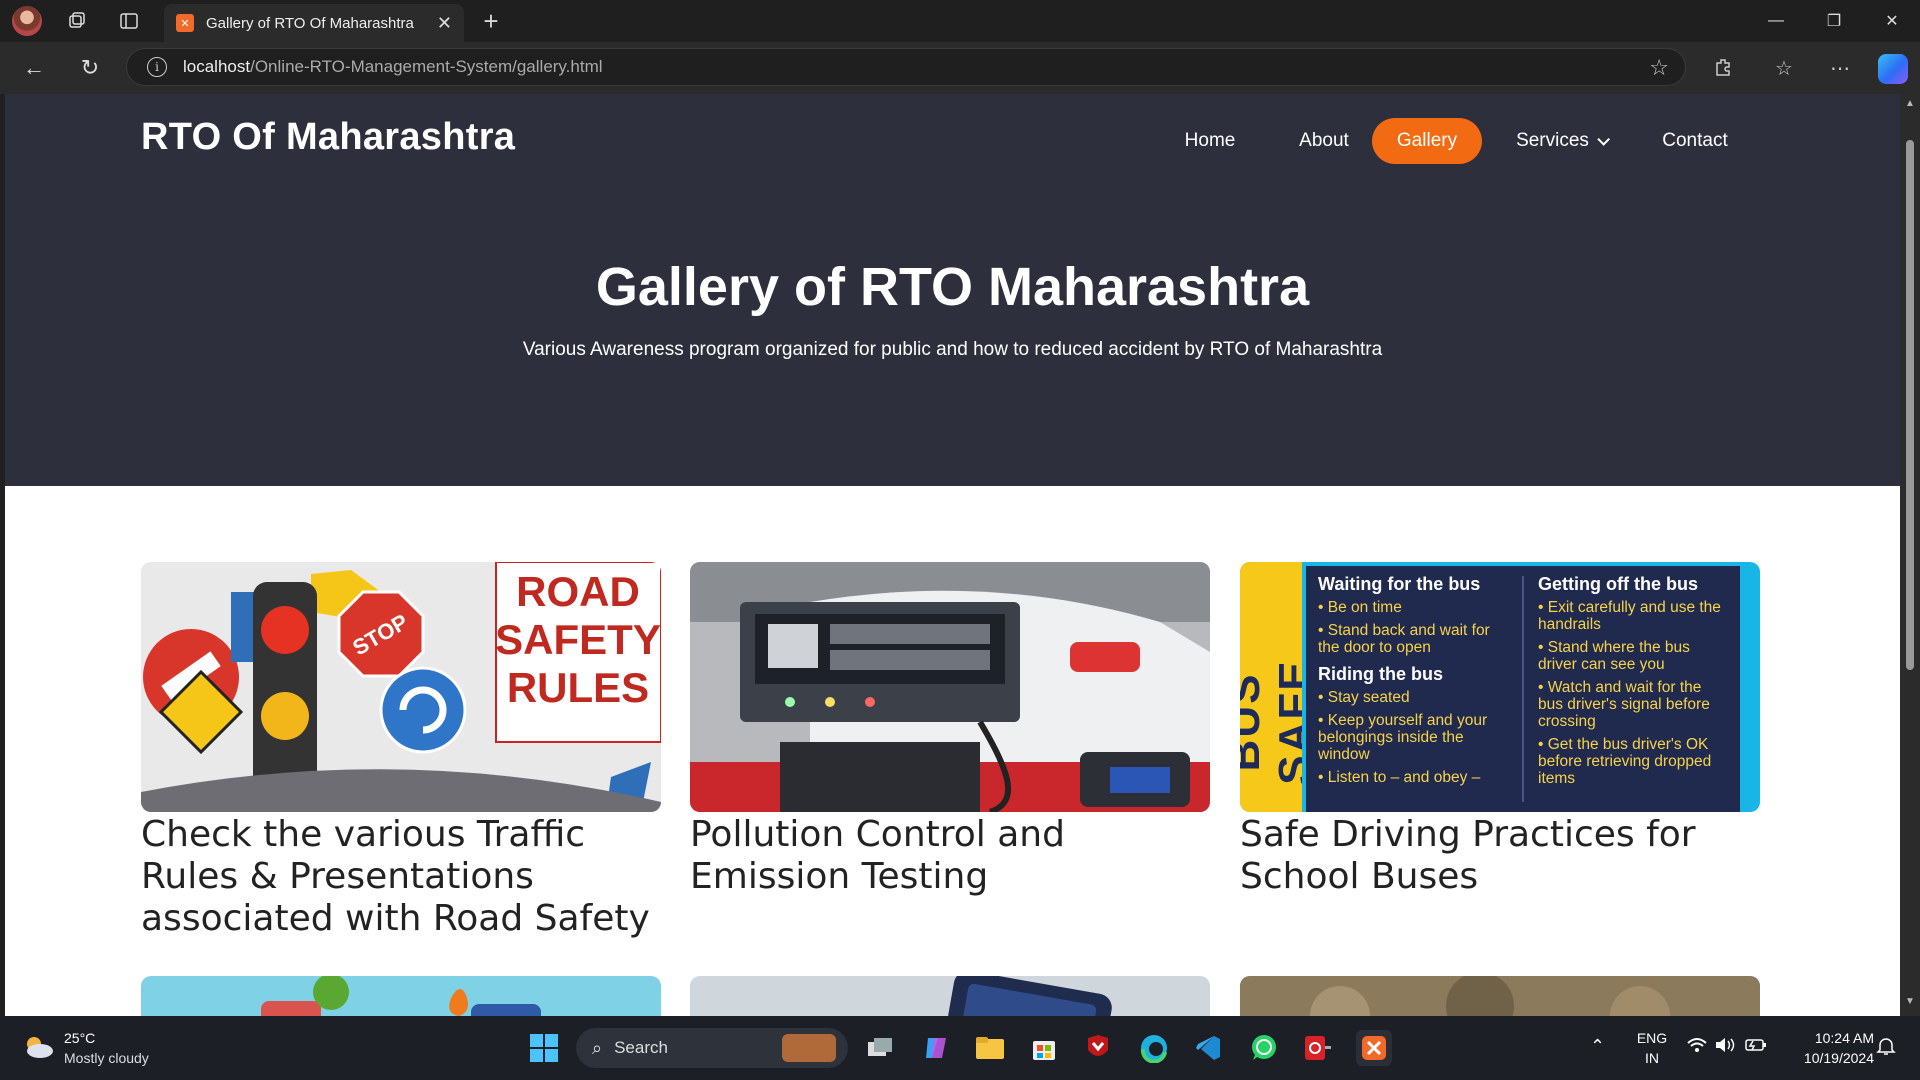 The image size is (1920, 1080). What do you see at coordinates (1910, 405) in the screenshot?
I see `scroll-thumb` at bounding box center [1910, 405].